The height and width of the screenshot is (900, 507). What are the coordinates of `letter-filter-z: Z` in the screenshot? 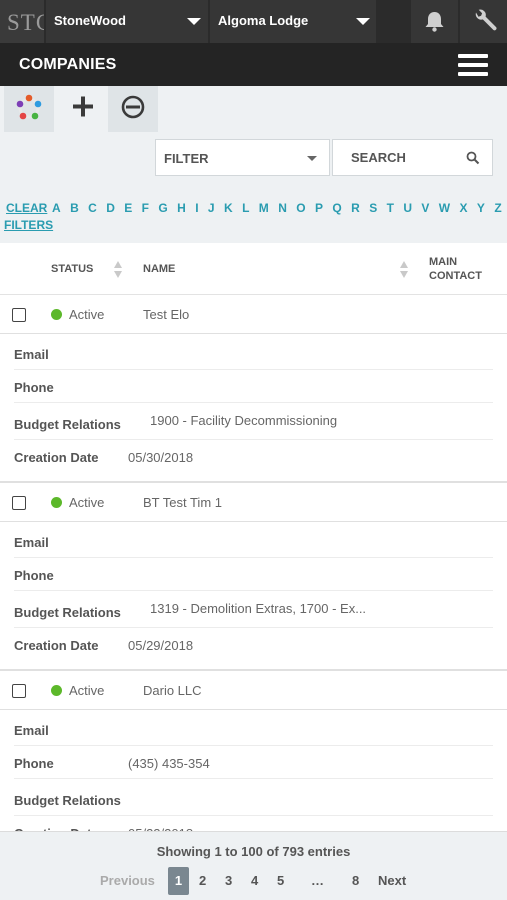 It's located at (497, 208).